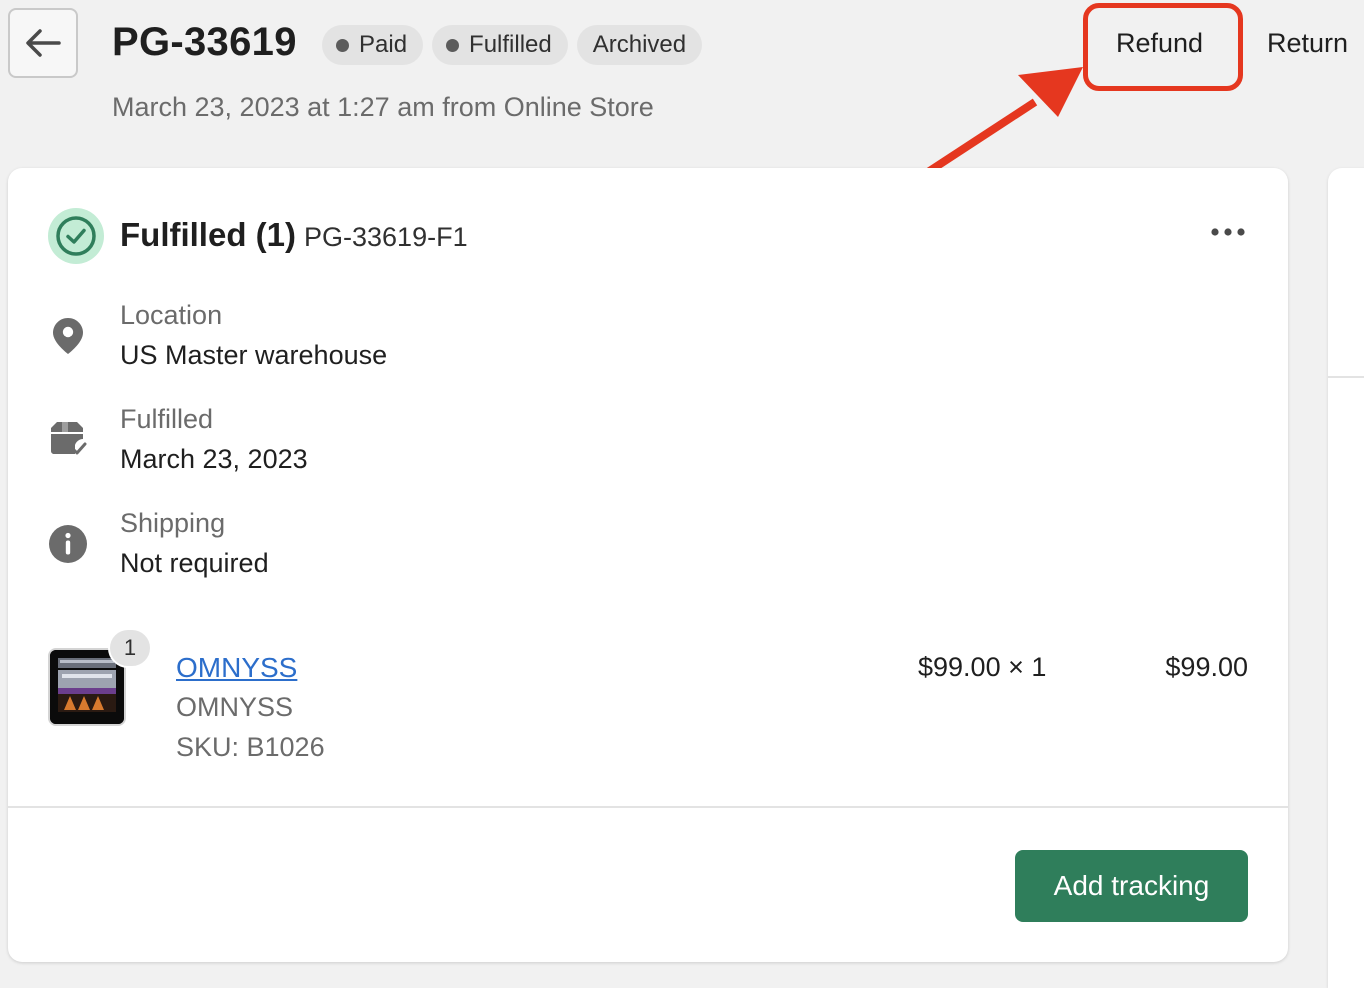 This screenshot has width=1364, height=988. I want to click on badge-label: Fulfilled, so click(510, 44).